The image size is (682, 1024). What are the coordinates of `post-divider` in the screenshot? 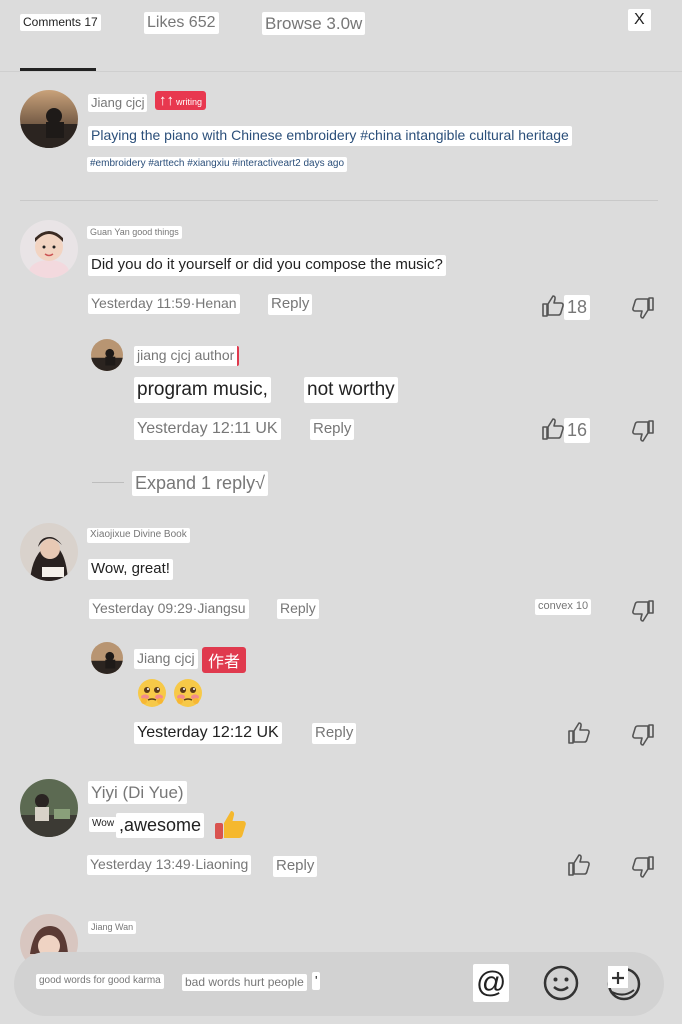 It's located at (339, 200).